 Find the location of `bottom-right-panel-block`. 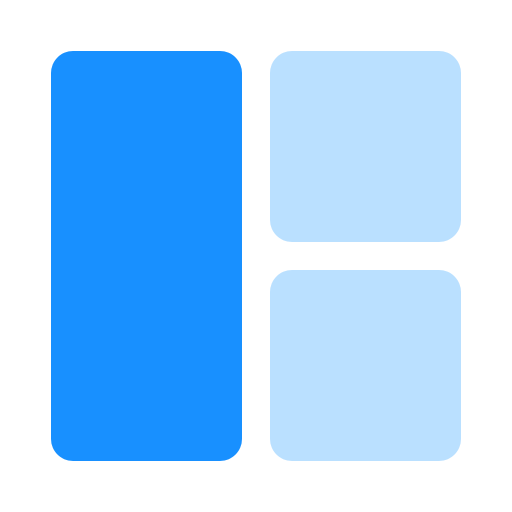

bottom-right-panel-block is located at coordinates (365, 365).